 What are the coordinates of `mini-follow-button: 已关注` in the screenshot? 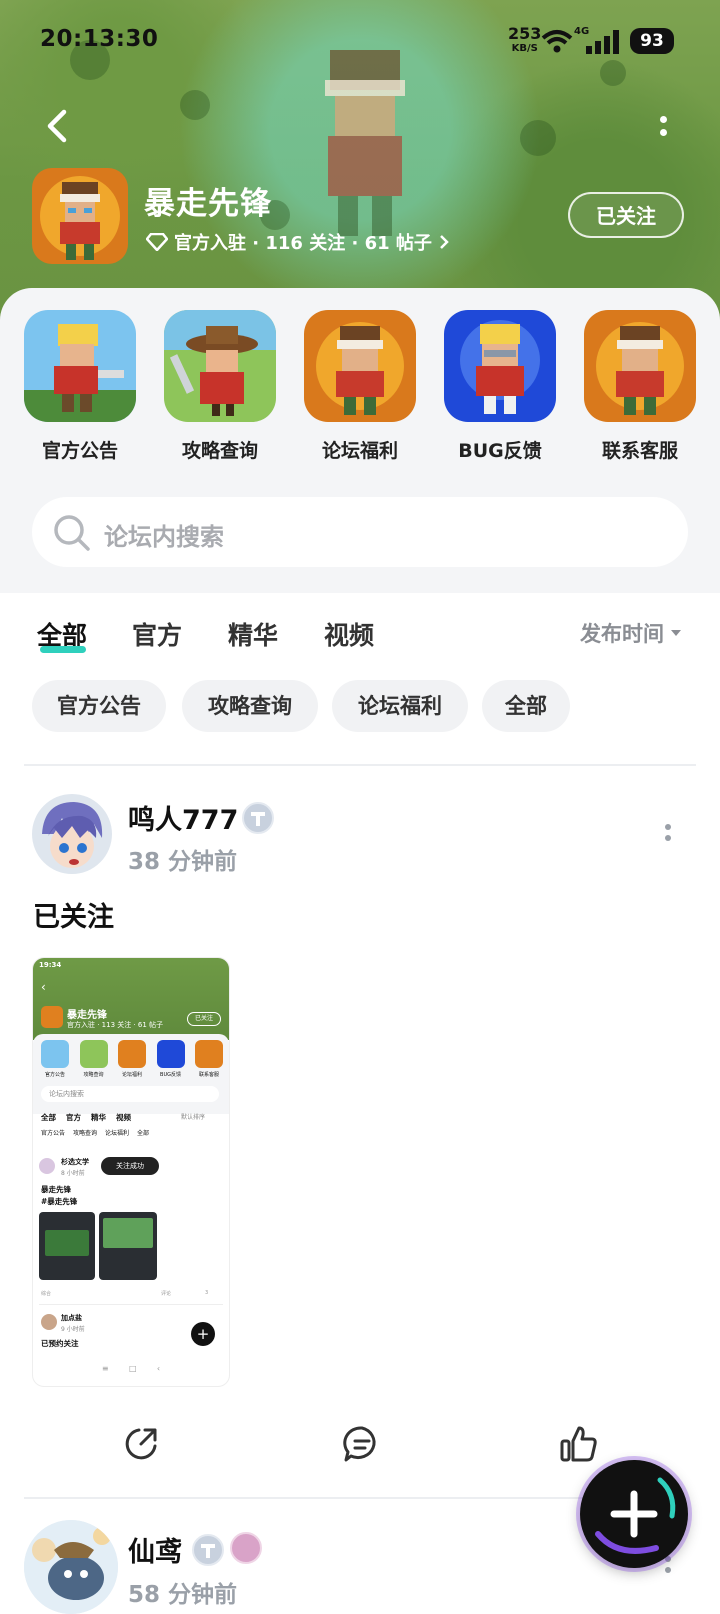 It's located at (204, 1019).